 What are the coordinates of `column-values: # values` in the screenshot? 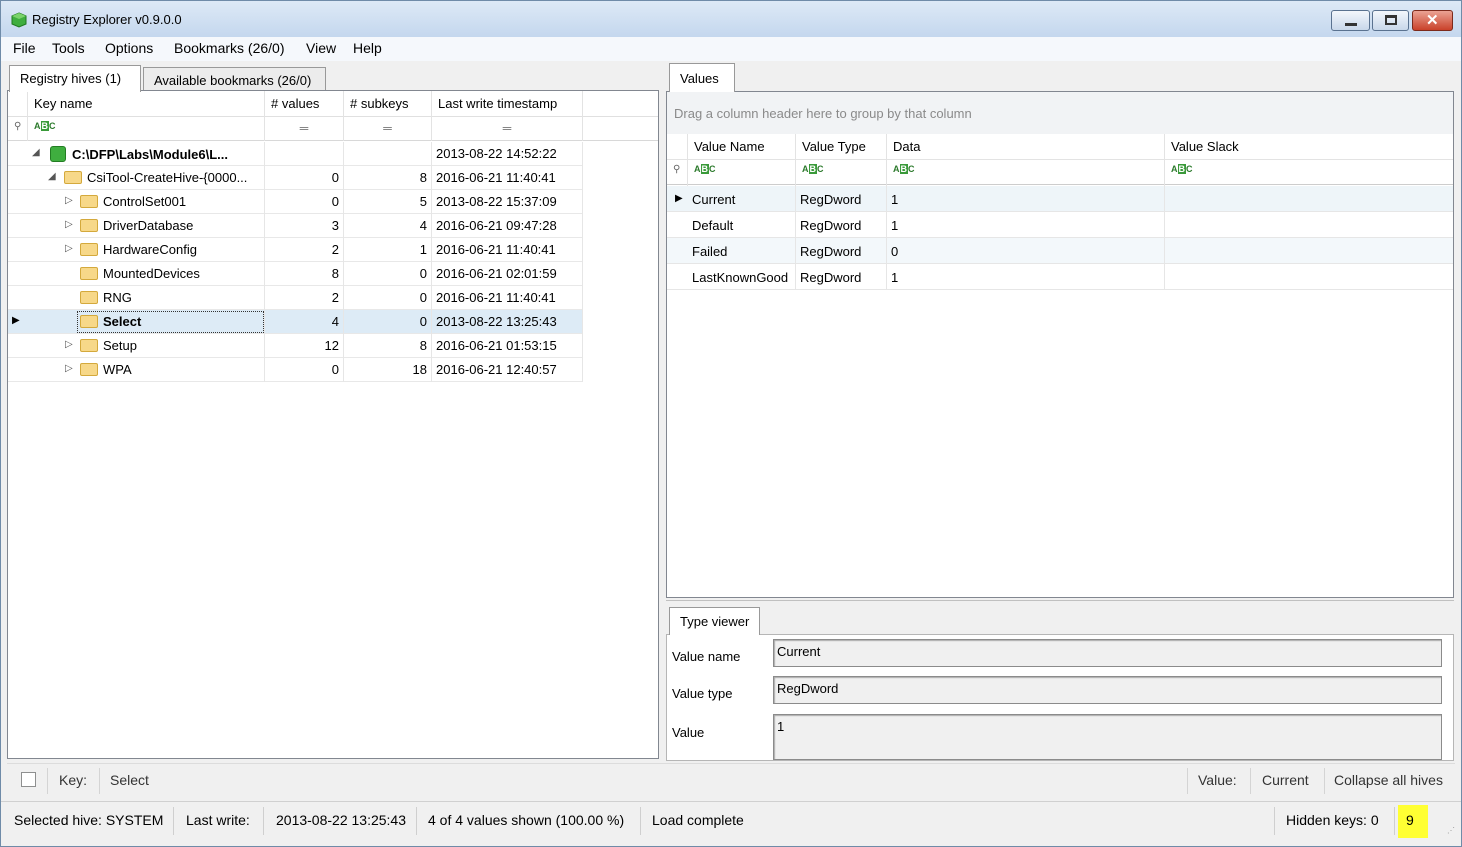 It's located at (304, 104).